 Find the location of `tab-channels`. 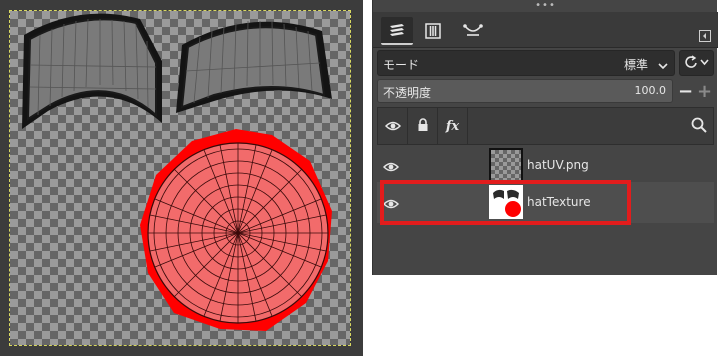

tab-channels is located at coordinates (433, 31).